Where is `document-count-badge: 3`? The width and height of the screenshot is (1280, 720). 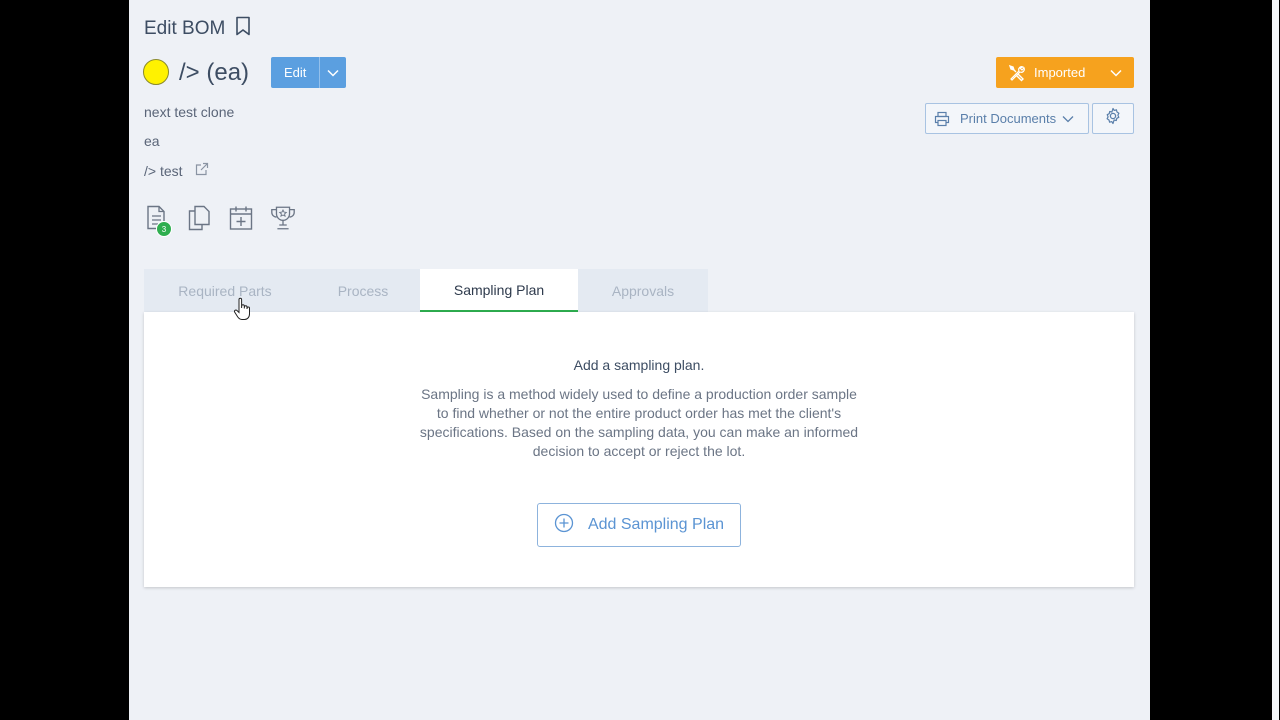
document-count-badge: 3 is located at coordinates (164, 229).